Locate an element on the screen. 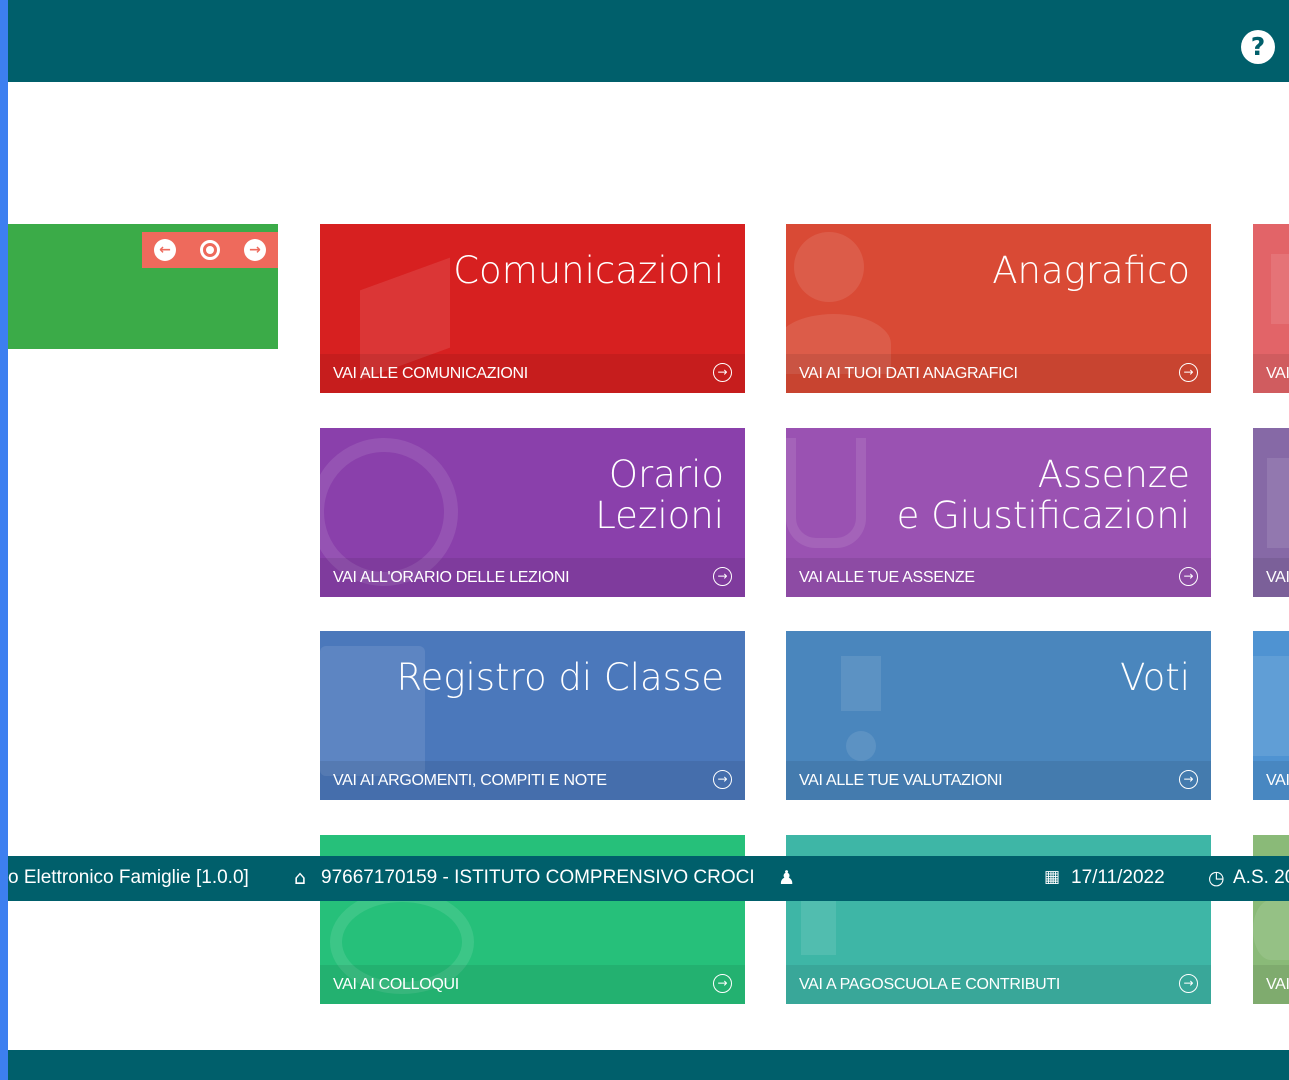  tile-link: VAI ALLE COMUNICAZIONI is located at coordinates (430, 373).